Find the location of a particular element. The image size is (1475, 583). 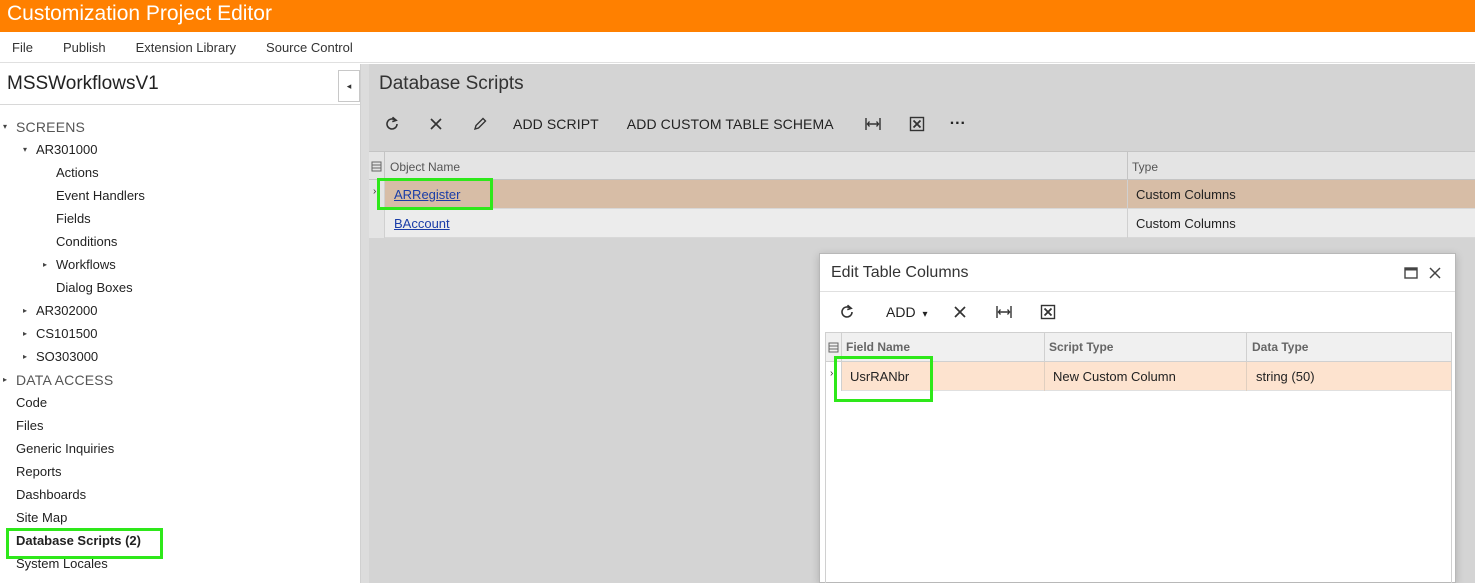

project-header: MSSWorkflowsV1 ◂ is located at coordinates (180, 84).